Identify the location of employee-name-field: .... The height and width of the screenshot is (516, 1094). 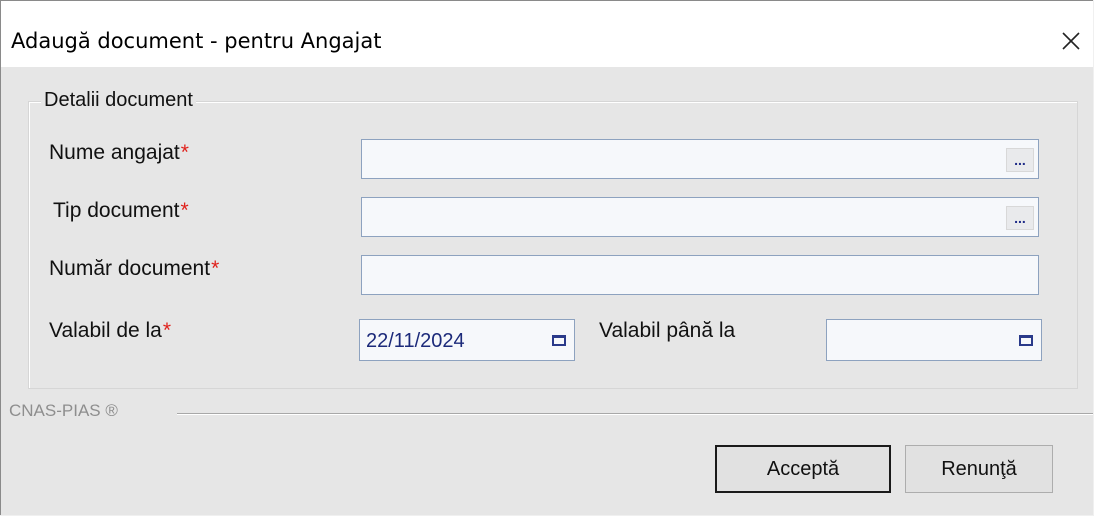
(700, 159).